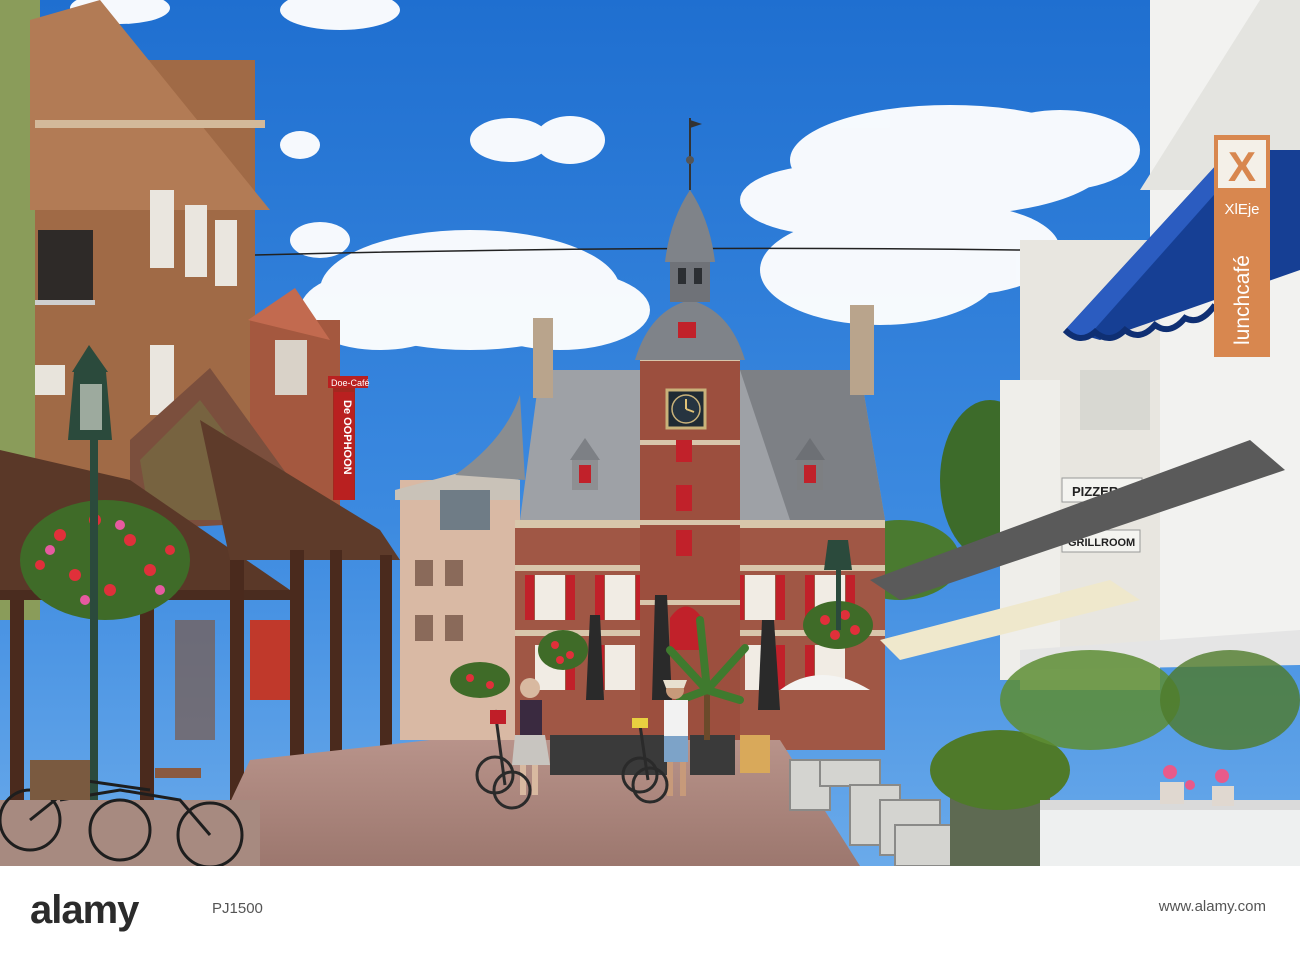 The width and height of the screenshot is (1300, 956). What do you see at coordinates (1241, 209) in the screenshot?
I see `xleje-text: XlEje` at bounding box center [1241, 209].